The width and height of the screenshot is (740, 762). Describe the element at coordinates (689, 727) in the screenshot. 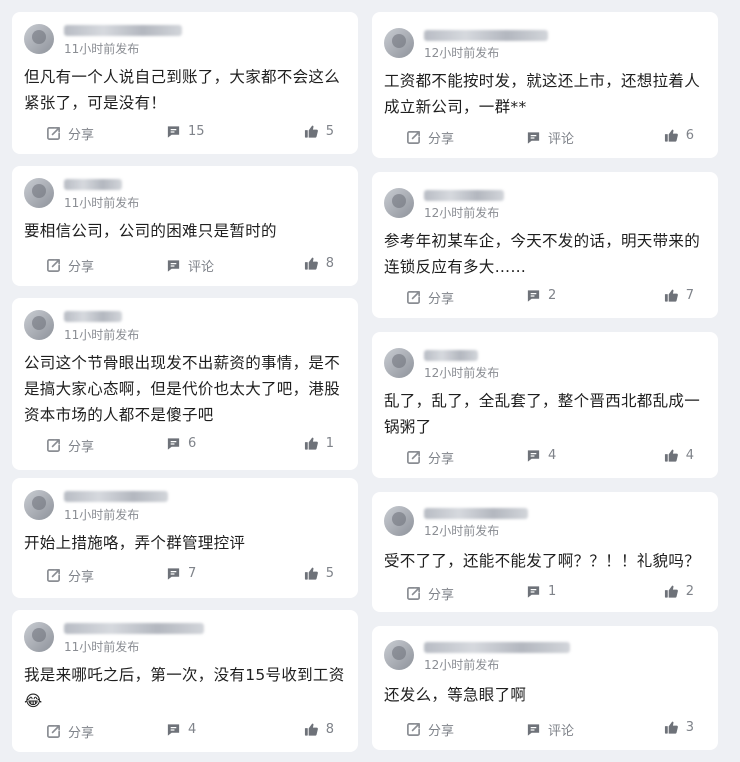

I see `like-count: 3` at that location.